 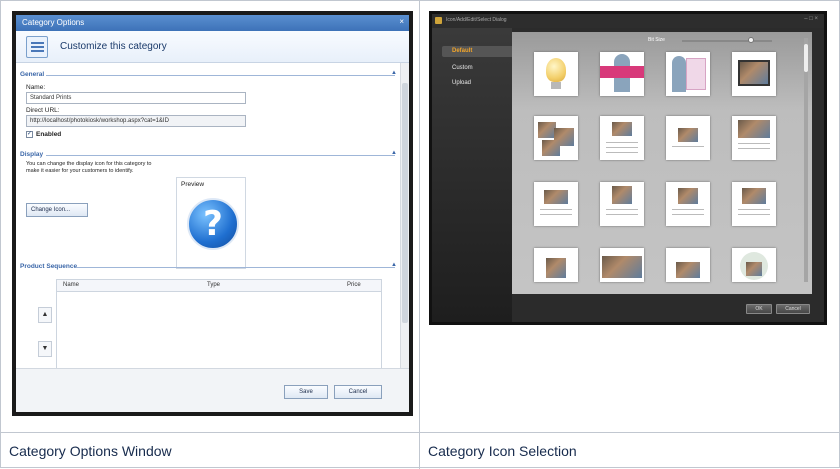 What do you see at coordinates (474, 175) in the screenshot?
I see `icon-source-sidebar: Default Custom Upload` at bounding box center [474, 175].